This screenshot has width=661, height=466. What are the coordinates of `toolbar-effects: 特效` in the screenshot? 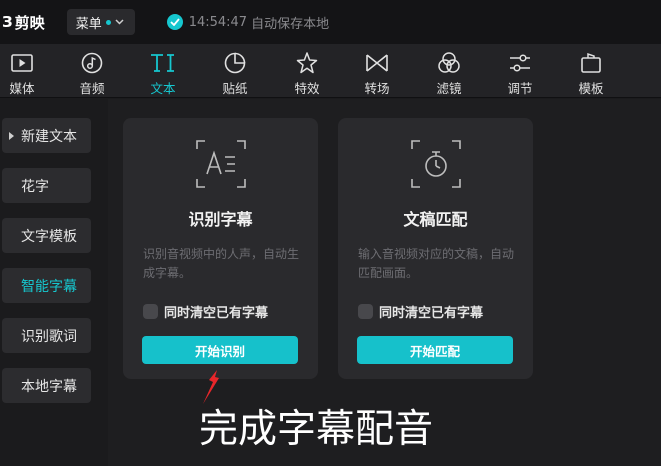 It's located at (307, 71).